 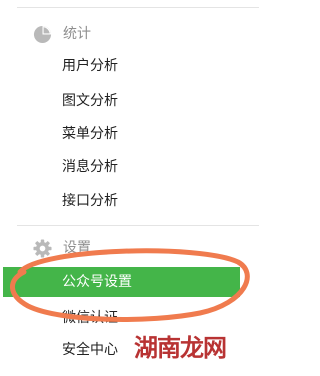 I want to click on menu-item-label: 菜单分析, so click(x=90, y=134).